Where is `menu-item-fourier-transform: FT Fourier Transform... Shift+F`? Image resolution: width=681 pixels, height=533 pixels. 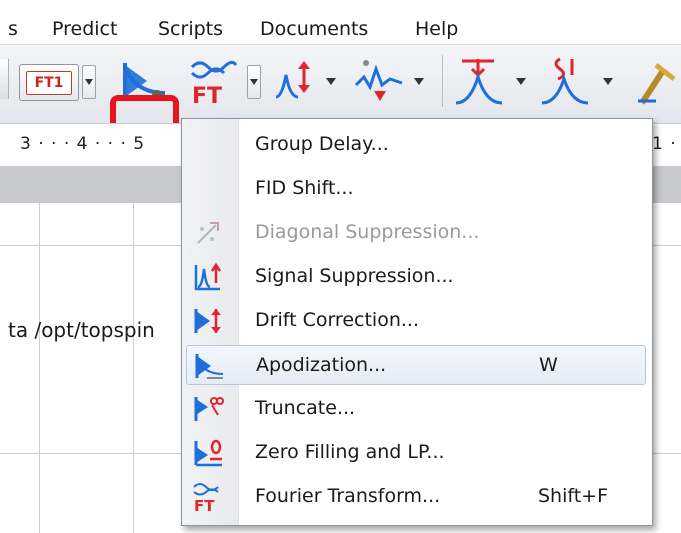 menu-item-fourier-transform: FT Fourier Transform... Shift+F is located at coordinates (416, 497).